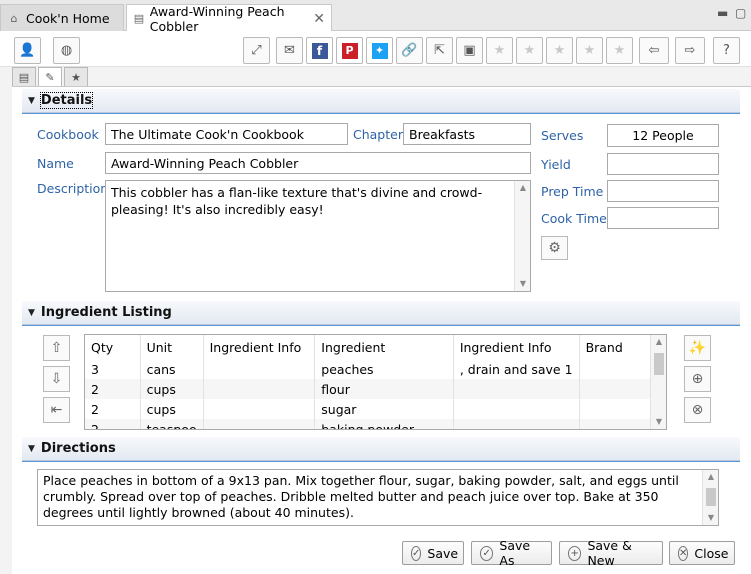  What do you see at coordinates (172, 369) in the screenshot?
I see `unit-cell: cans` at bounding box center [172, 369].